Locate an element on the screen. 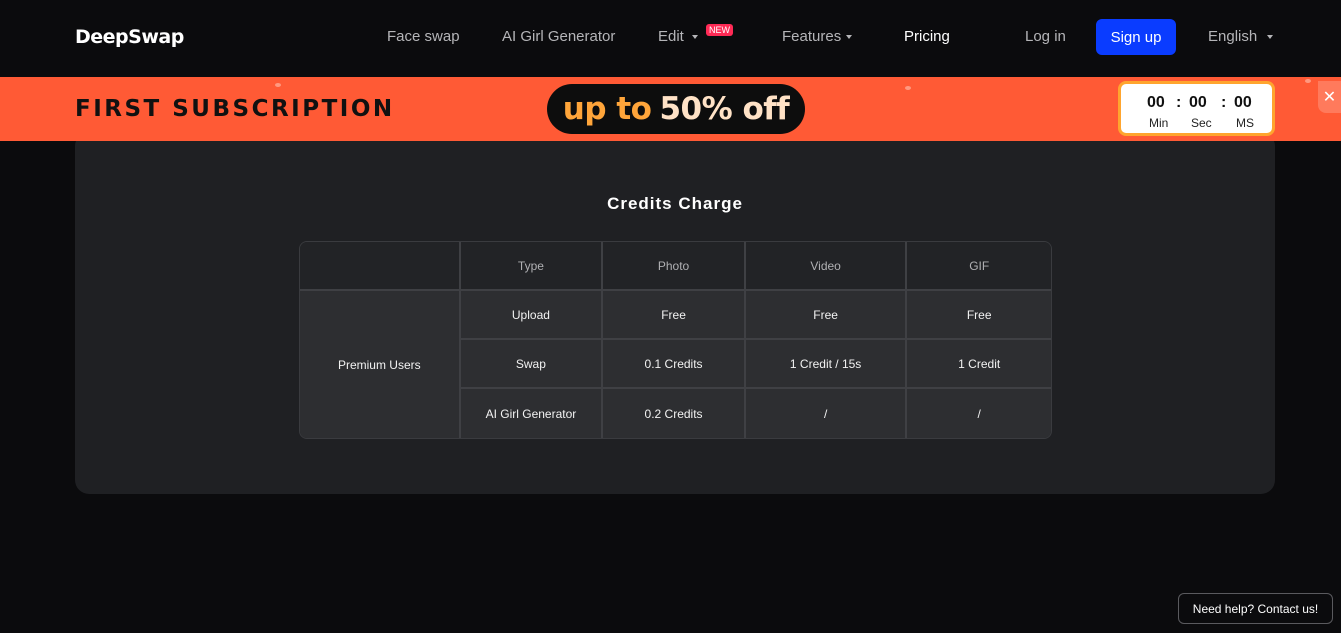  nav-edit-label: Edit is located at coordinates (671, 36).